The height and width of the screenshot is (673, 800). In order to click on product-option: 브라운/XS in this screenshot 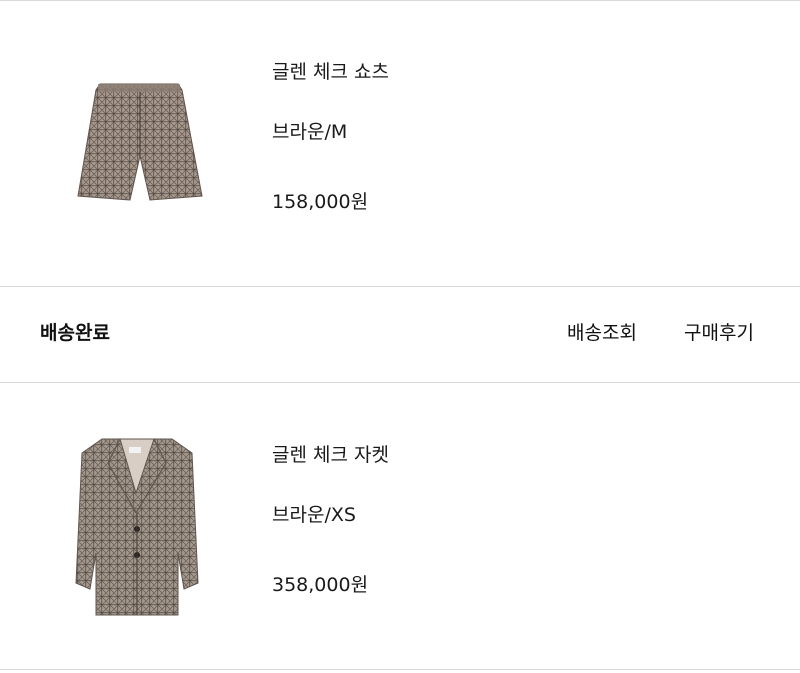, I will do `click(314, 515)`.